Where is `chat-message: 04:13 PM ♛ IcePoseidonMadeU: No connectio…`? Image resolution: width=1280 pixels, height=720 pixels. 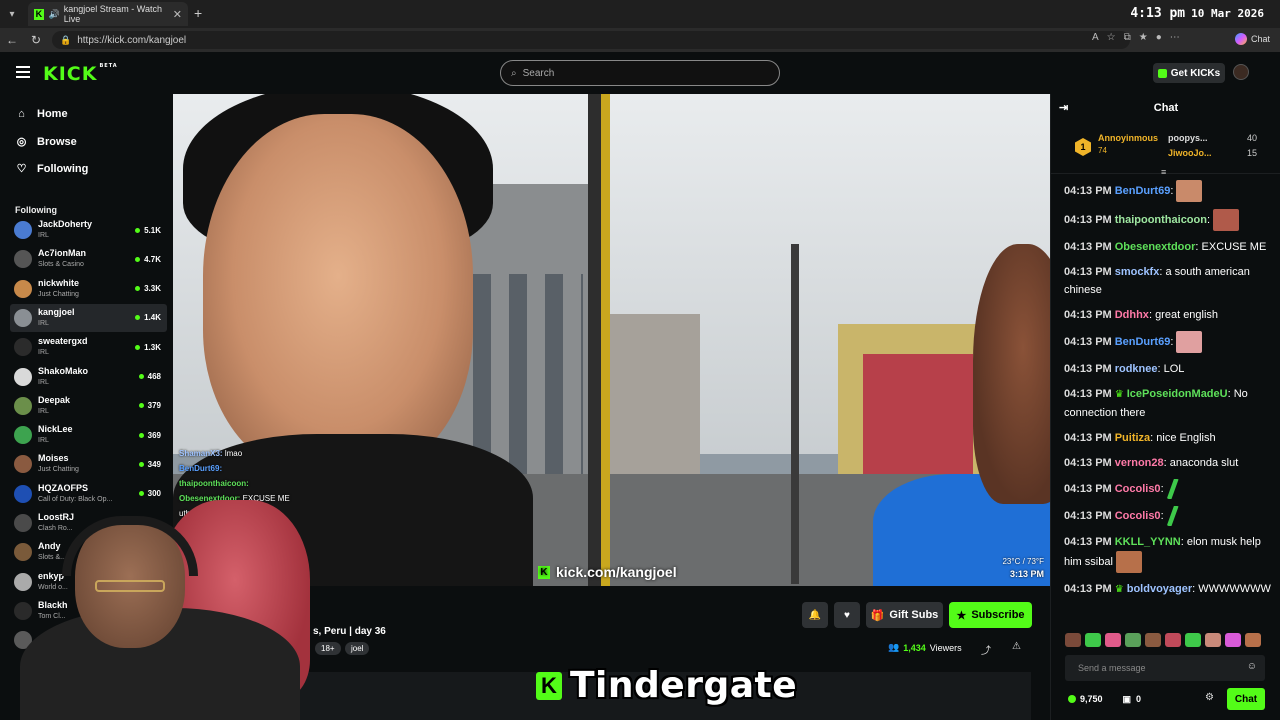
chat-message: 04:13 PM ♛ IcePoseidonMadeU: No connectio… is located at coordinates (1156, 403).